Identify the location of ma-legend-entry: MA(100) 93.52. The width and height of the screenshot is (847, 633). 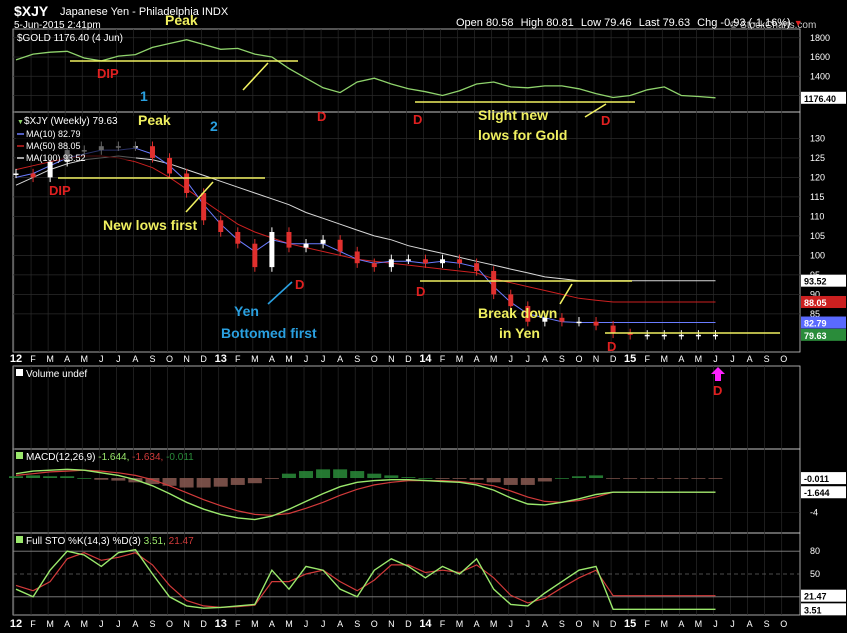
(56, 158).